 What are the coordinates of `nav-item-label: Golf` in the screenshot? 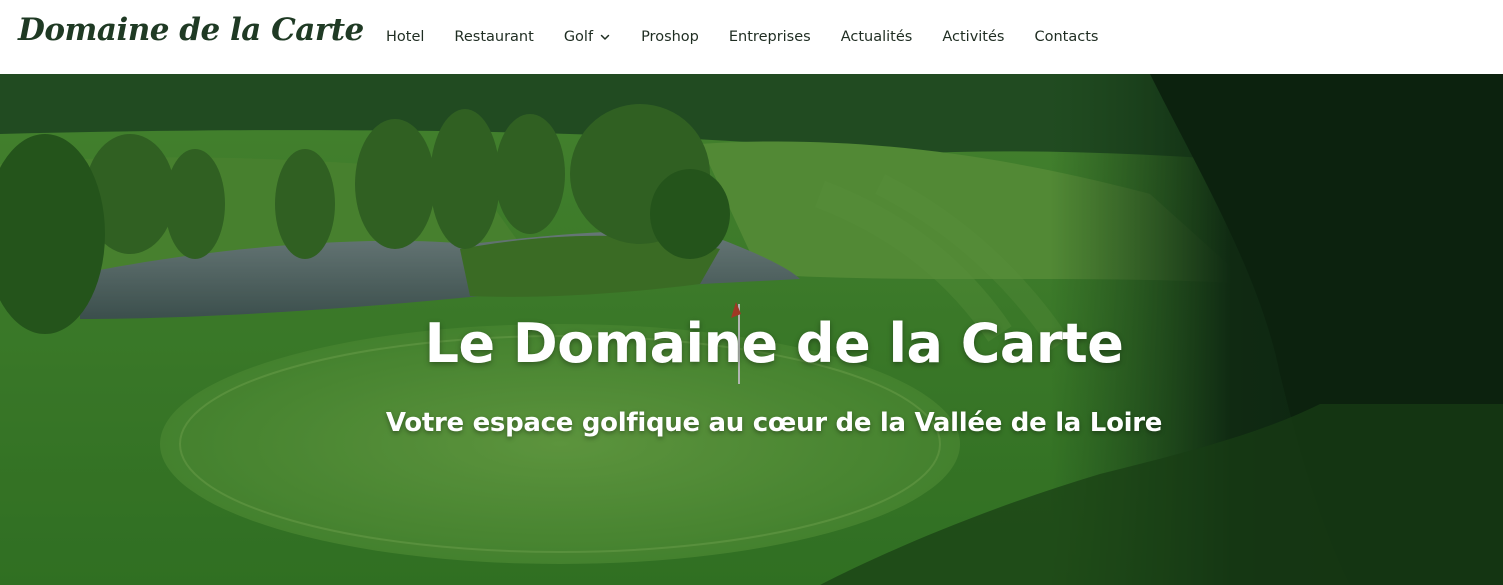 It's located at (578, 37).